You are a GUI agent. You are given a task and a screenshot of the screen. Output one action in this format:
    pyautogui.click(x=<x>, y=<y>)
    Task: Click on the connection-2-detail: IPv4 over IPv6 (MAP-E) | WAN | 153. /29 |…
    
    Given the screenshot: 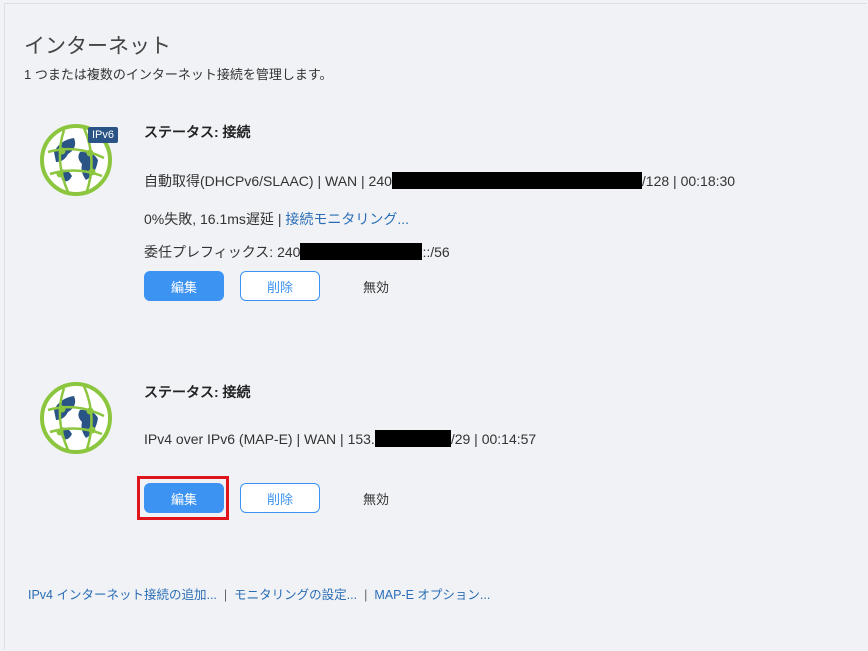 What is the action you would take?
    pyautogui.click(x=340, y=438)
    